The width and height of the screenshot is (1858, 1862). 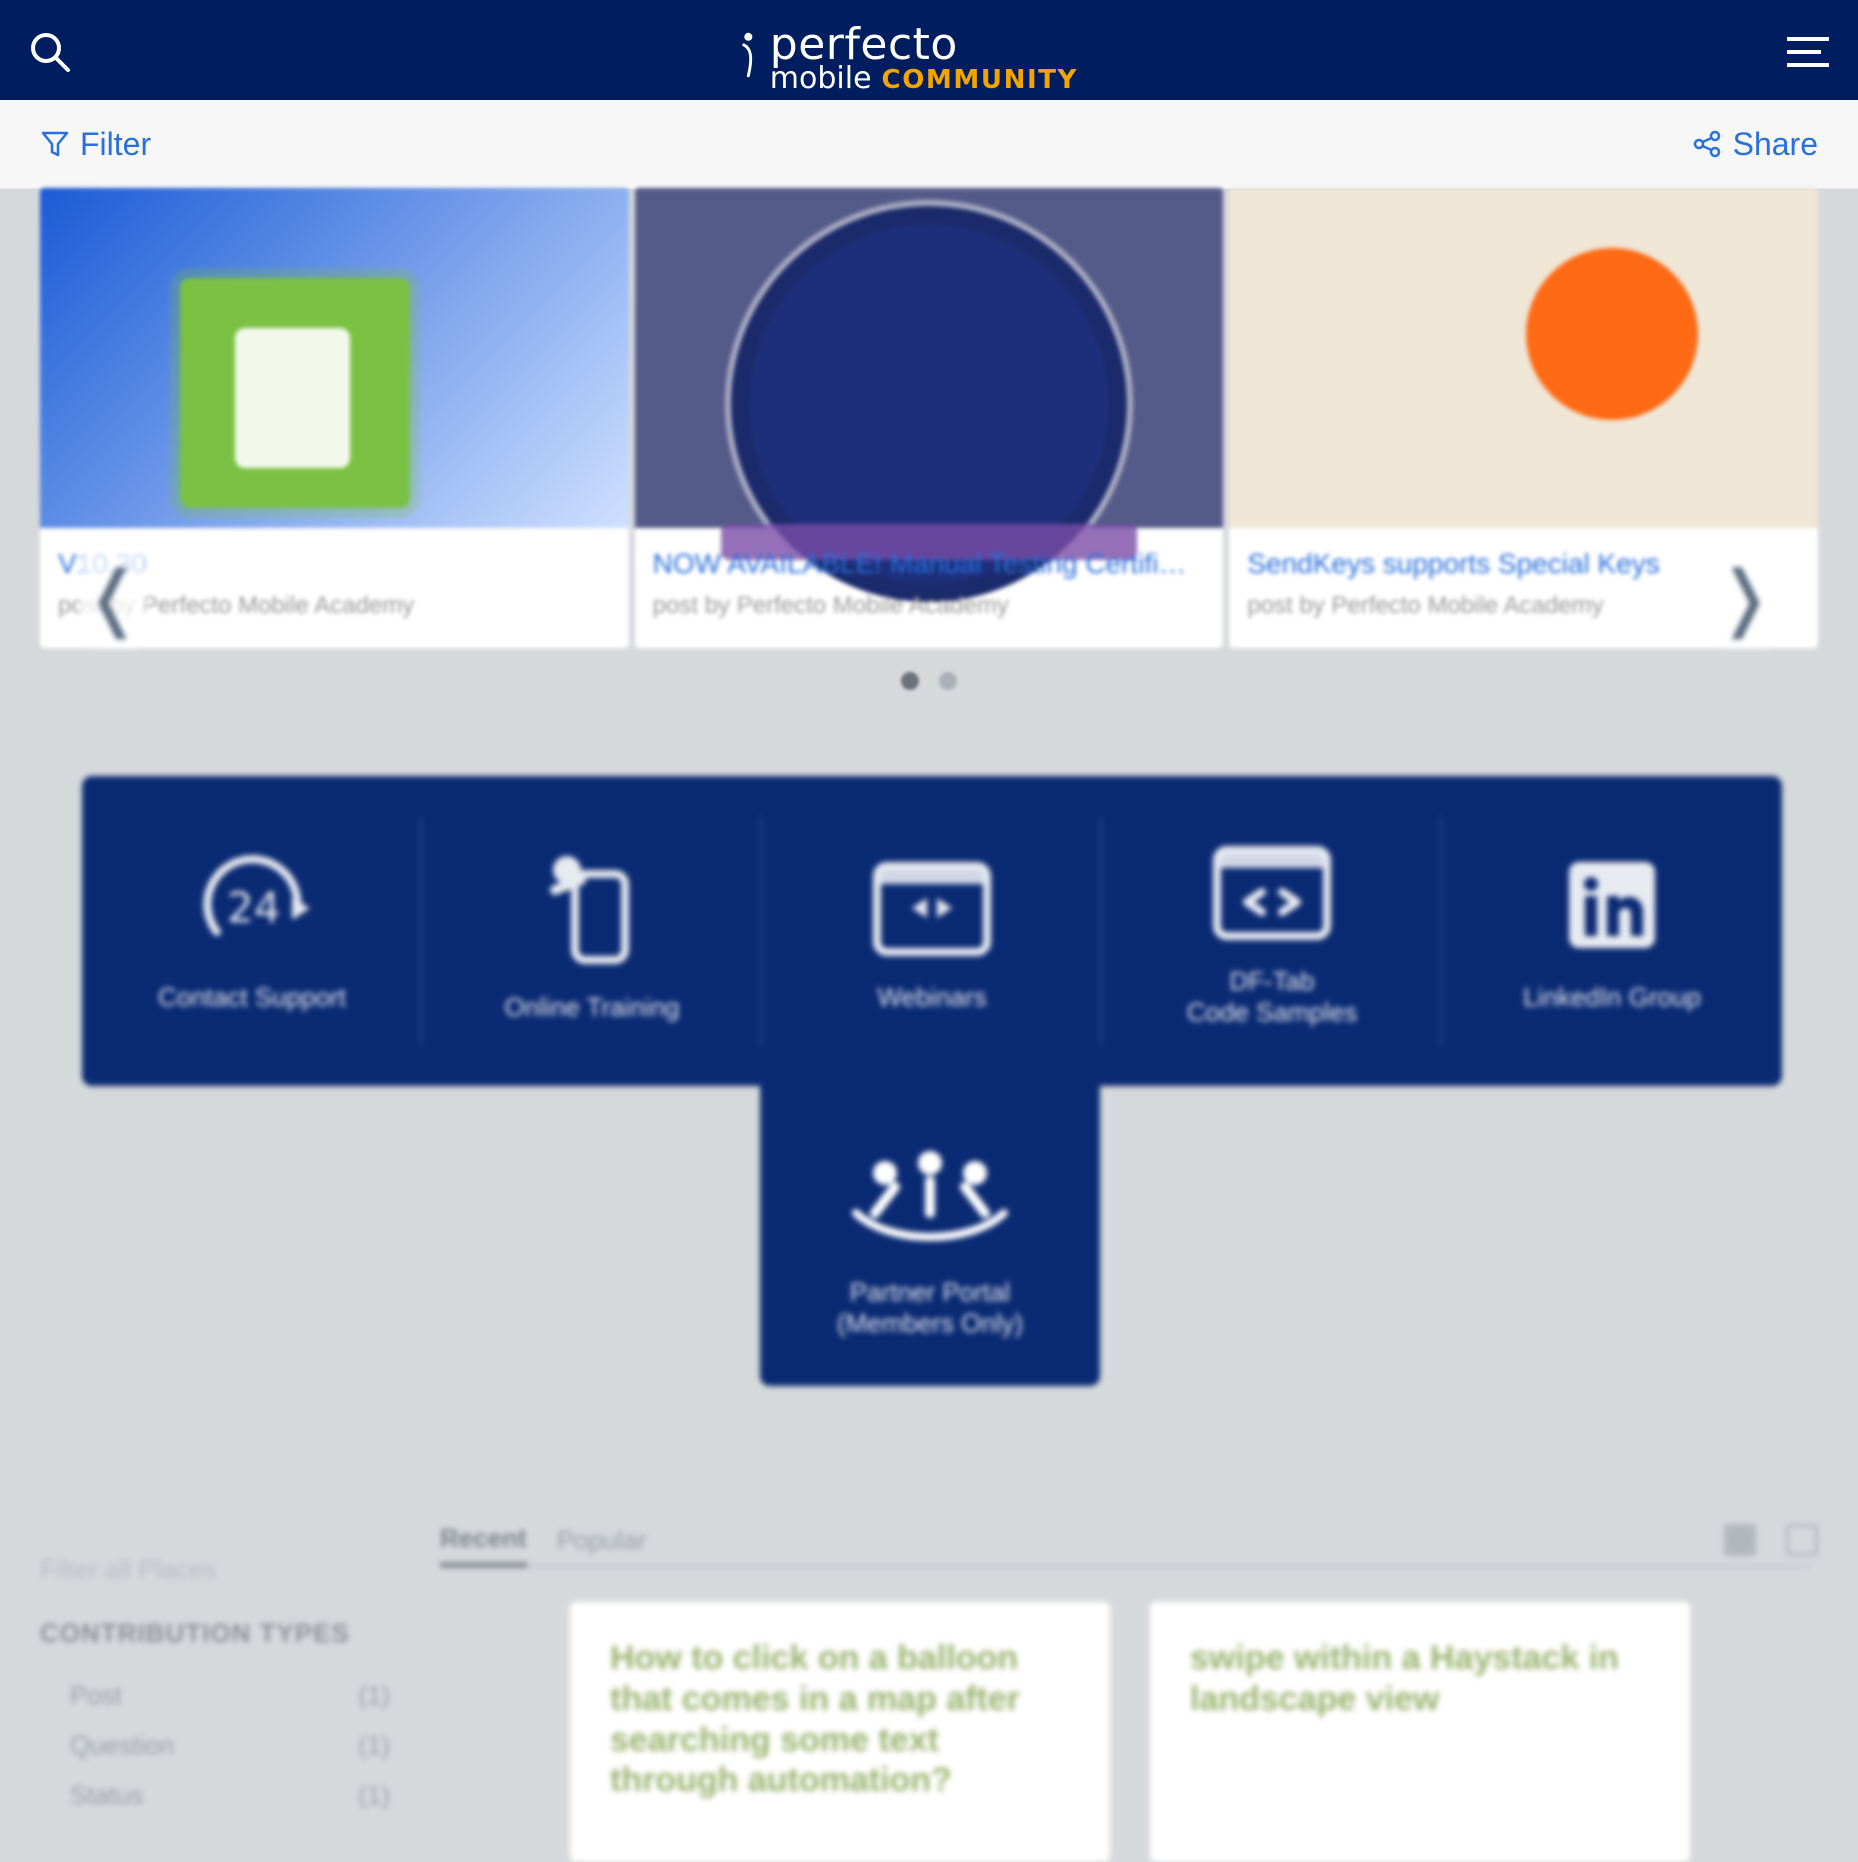 I want to click on filter-label: Filter, so click(x=116, y=143).